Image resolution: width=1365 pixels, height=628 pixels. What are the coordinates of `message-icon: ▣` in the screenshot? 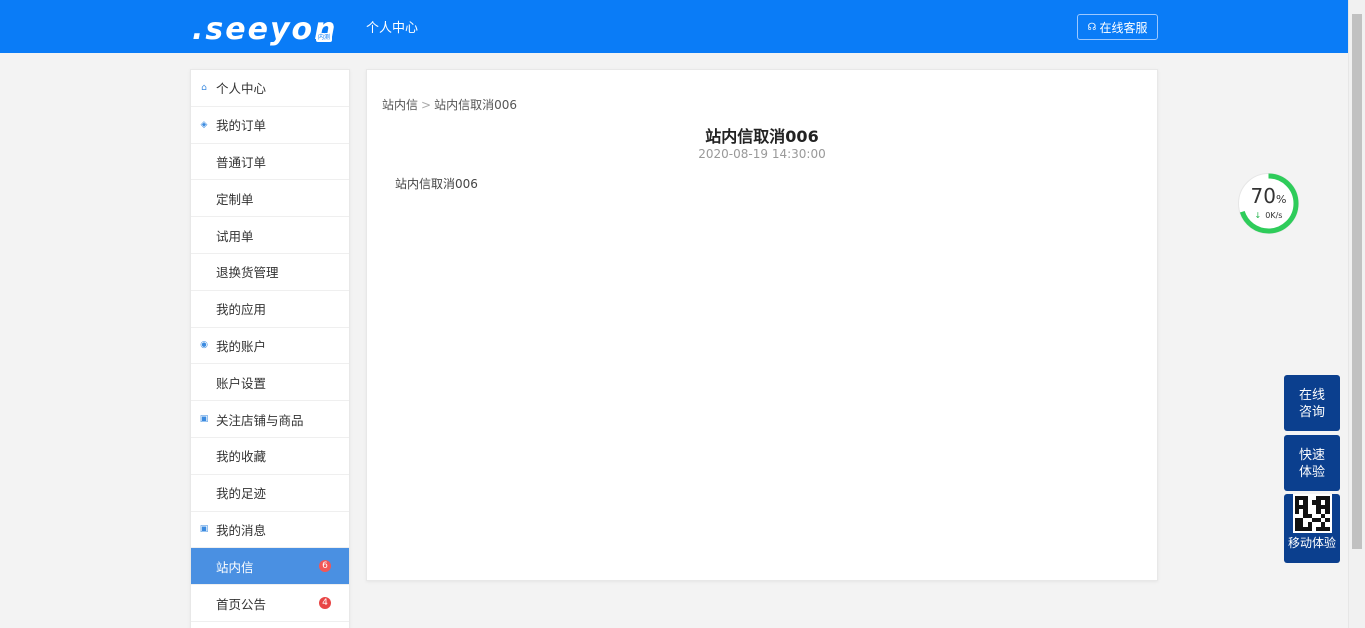 It's located at (204, 529).